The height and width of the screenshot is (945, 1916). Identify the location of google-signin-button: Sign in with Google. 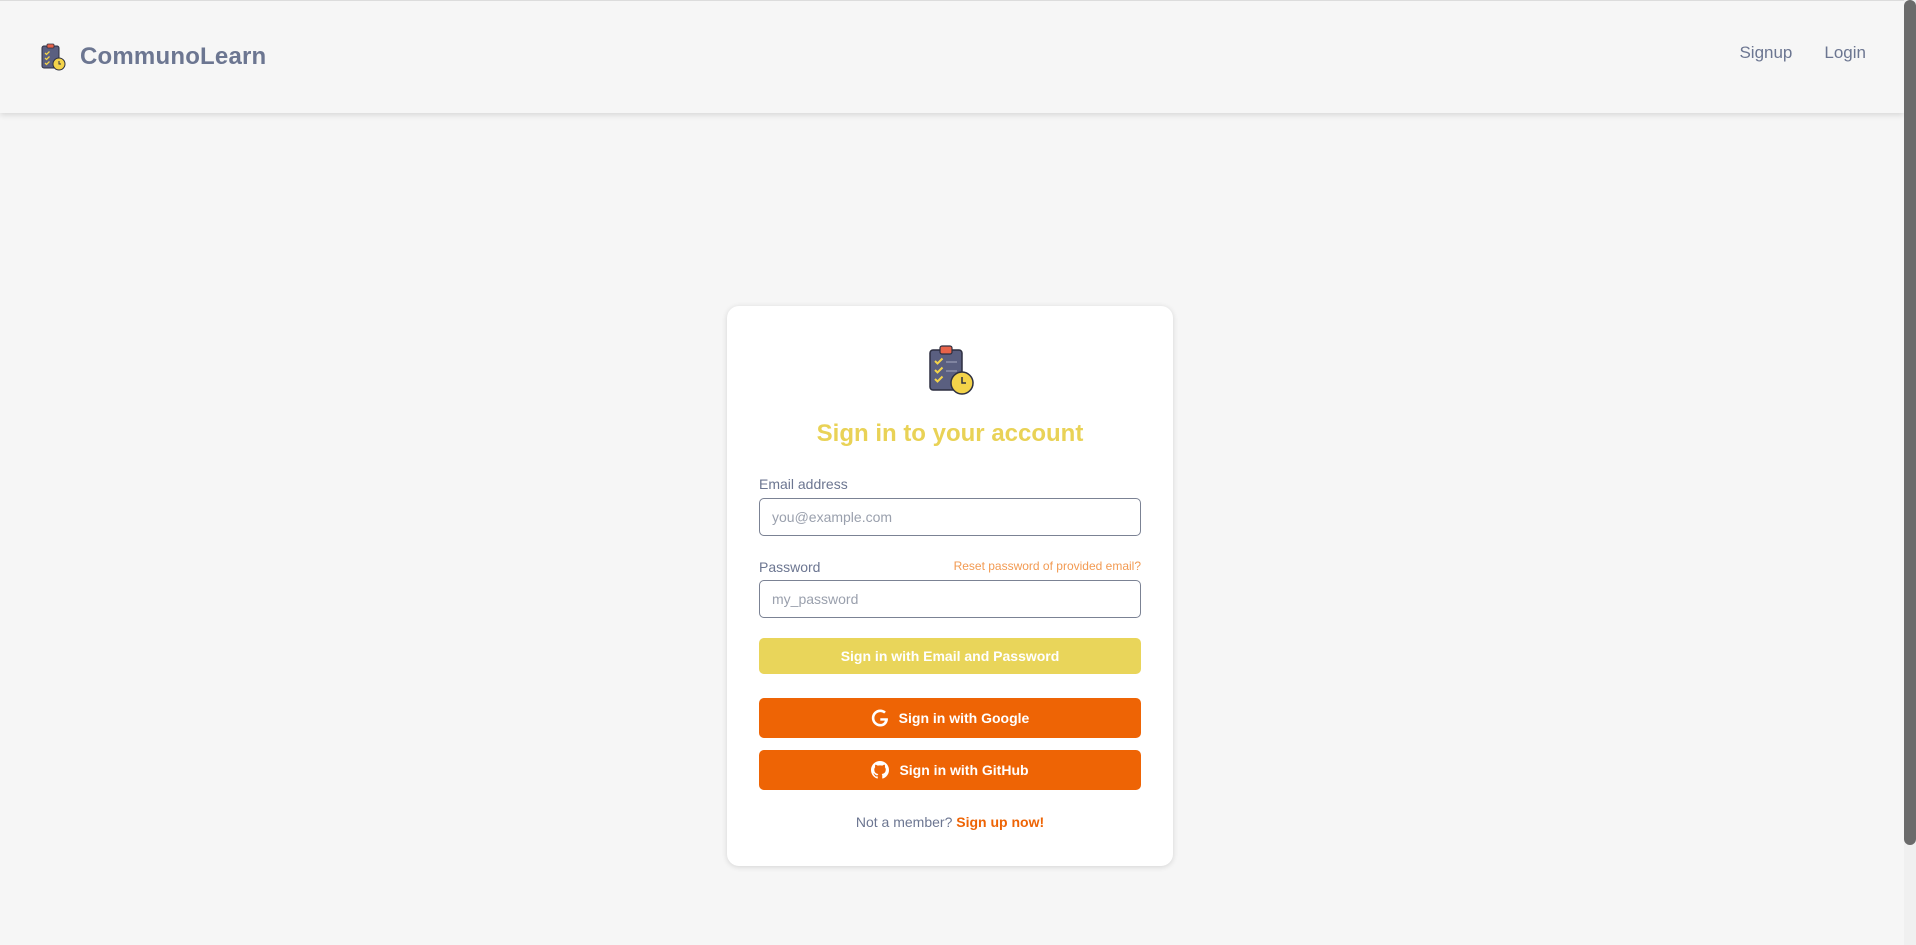
(950, 718).